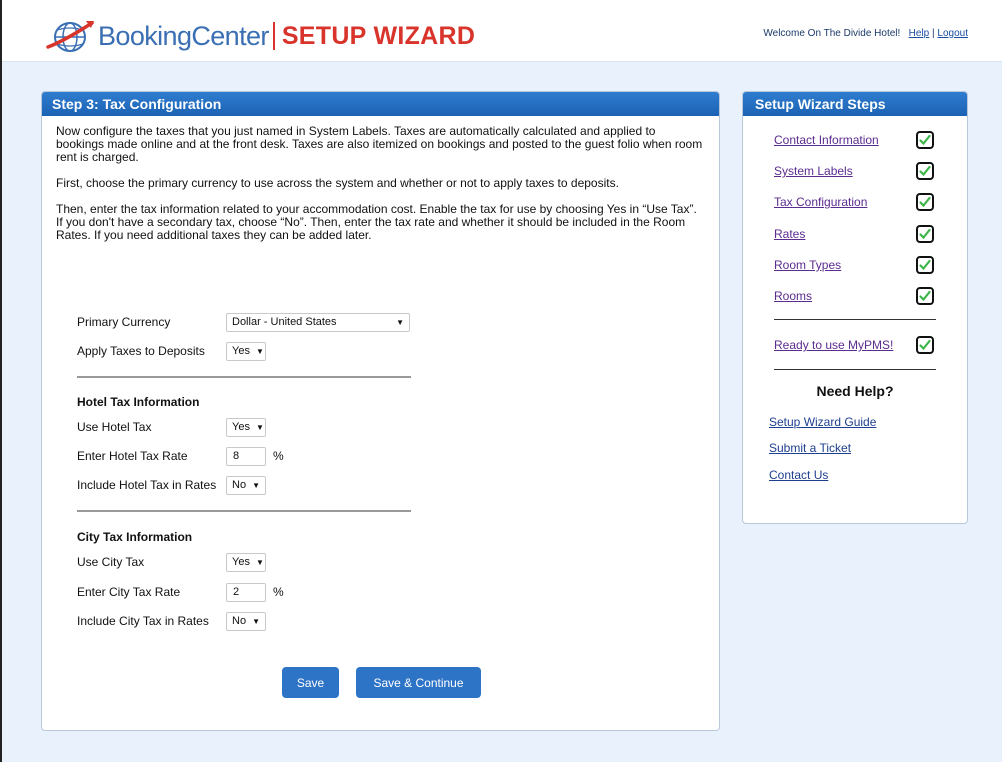 This screenshot has width=1002, height=762. I want to click on welcome-text: Welcome On The Divide Hotel!, so click(832, 33).